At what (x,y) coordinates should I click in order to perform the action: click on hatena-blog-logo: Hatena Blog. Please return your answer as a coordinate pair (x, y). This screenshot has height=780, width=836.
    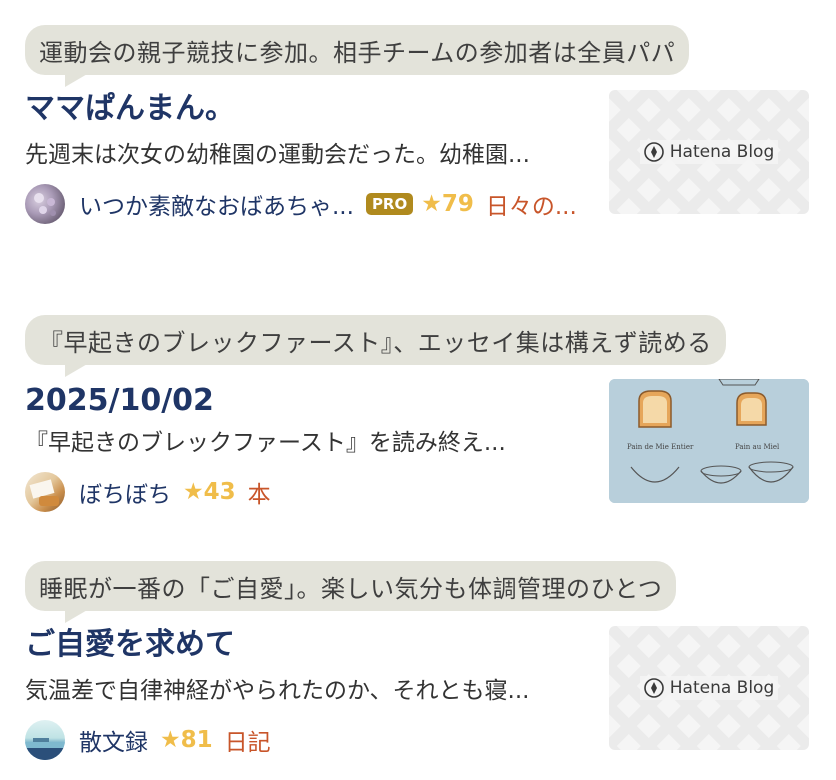
    Looking at the image, I should click on (709, 688).